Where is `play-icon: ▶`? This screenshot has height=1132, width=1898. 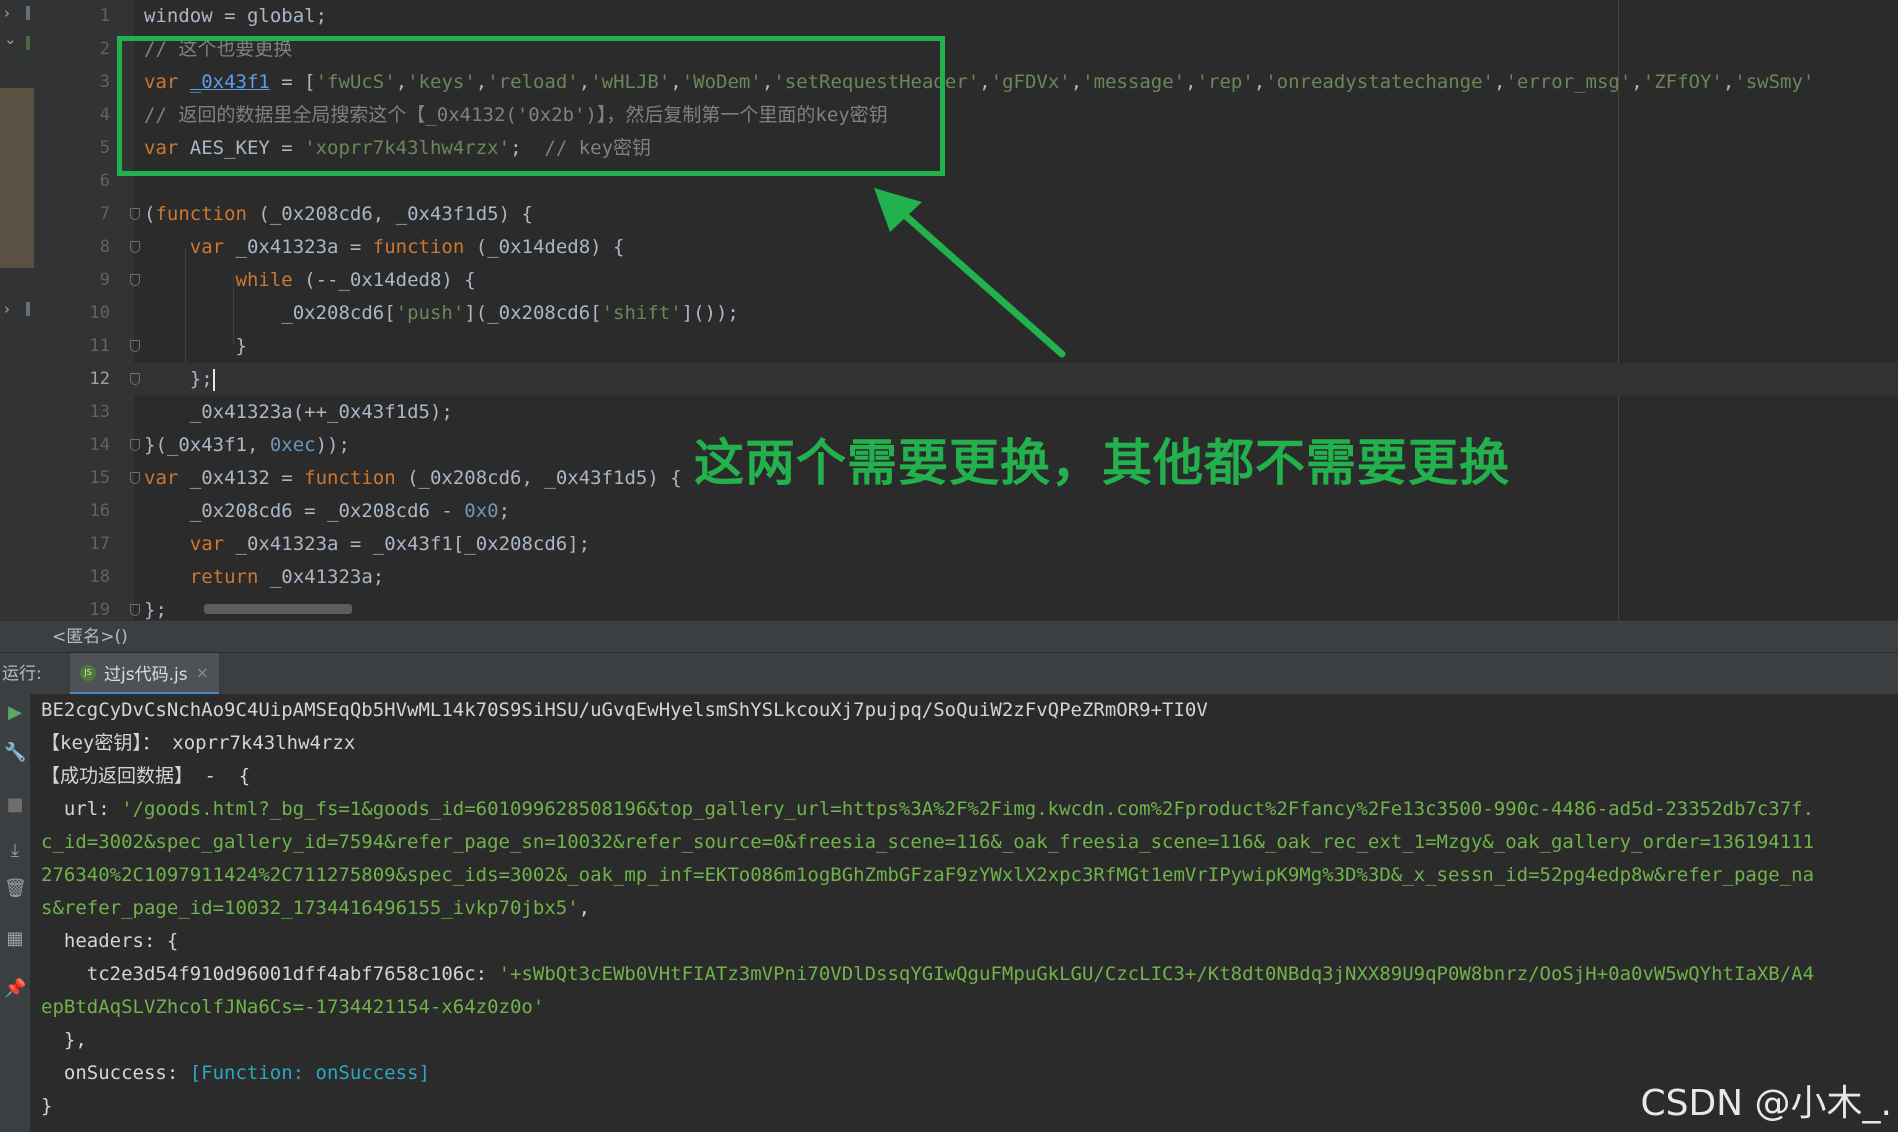 play-icon: ▶ is located at coordinates (15, 713).